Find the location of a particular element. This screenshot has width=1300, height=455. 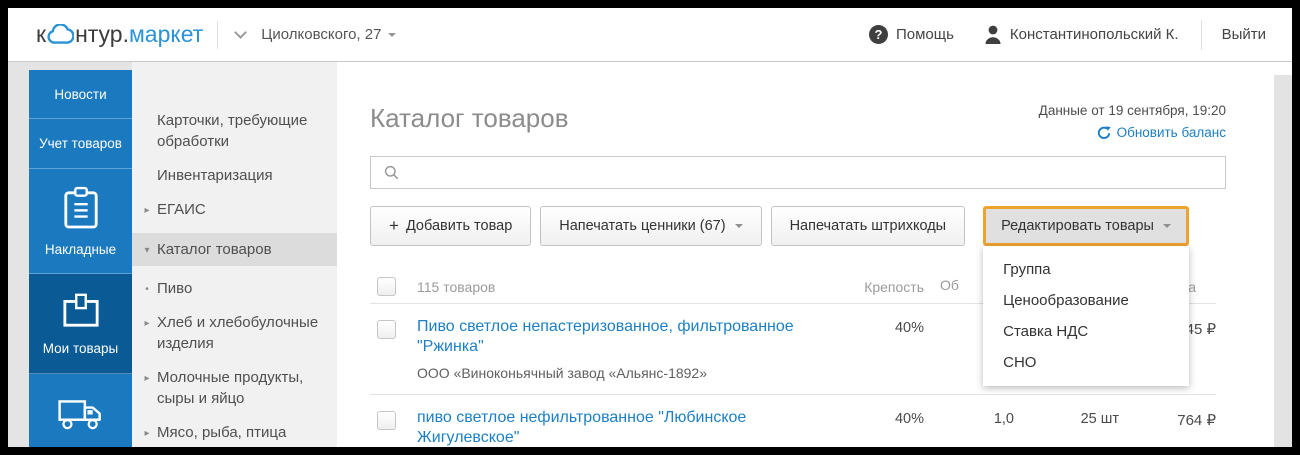

refresh-balance-link: Обновить баланс is located at coordinates (1132, 132).